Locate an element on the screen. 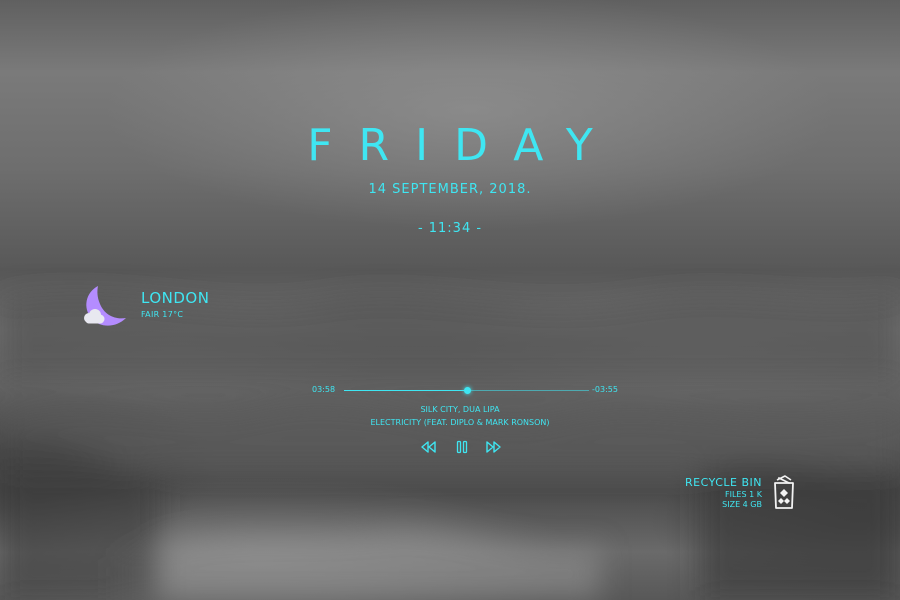  fast-forward-icon is located at coordinates (493, 447).